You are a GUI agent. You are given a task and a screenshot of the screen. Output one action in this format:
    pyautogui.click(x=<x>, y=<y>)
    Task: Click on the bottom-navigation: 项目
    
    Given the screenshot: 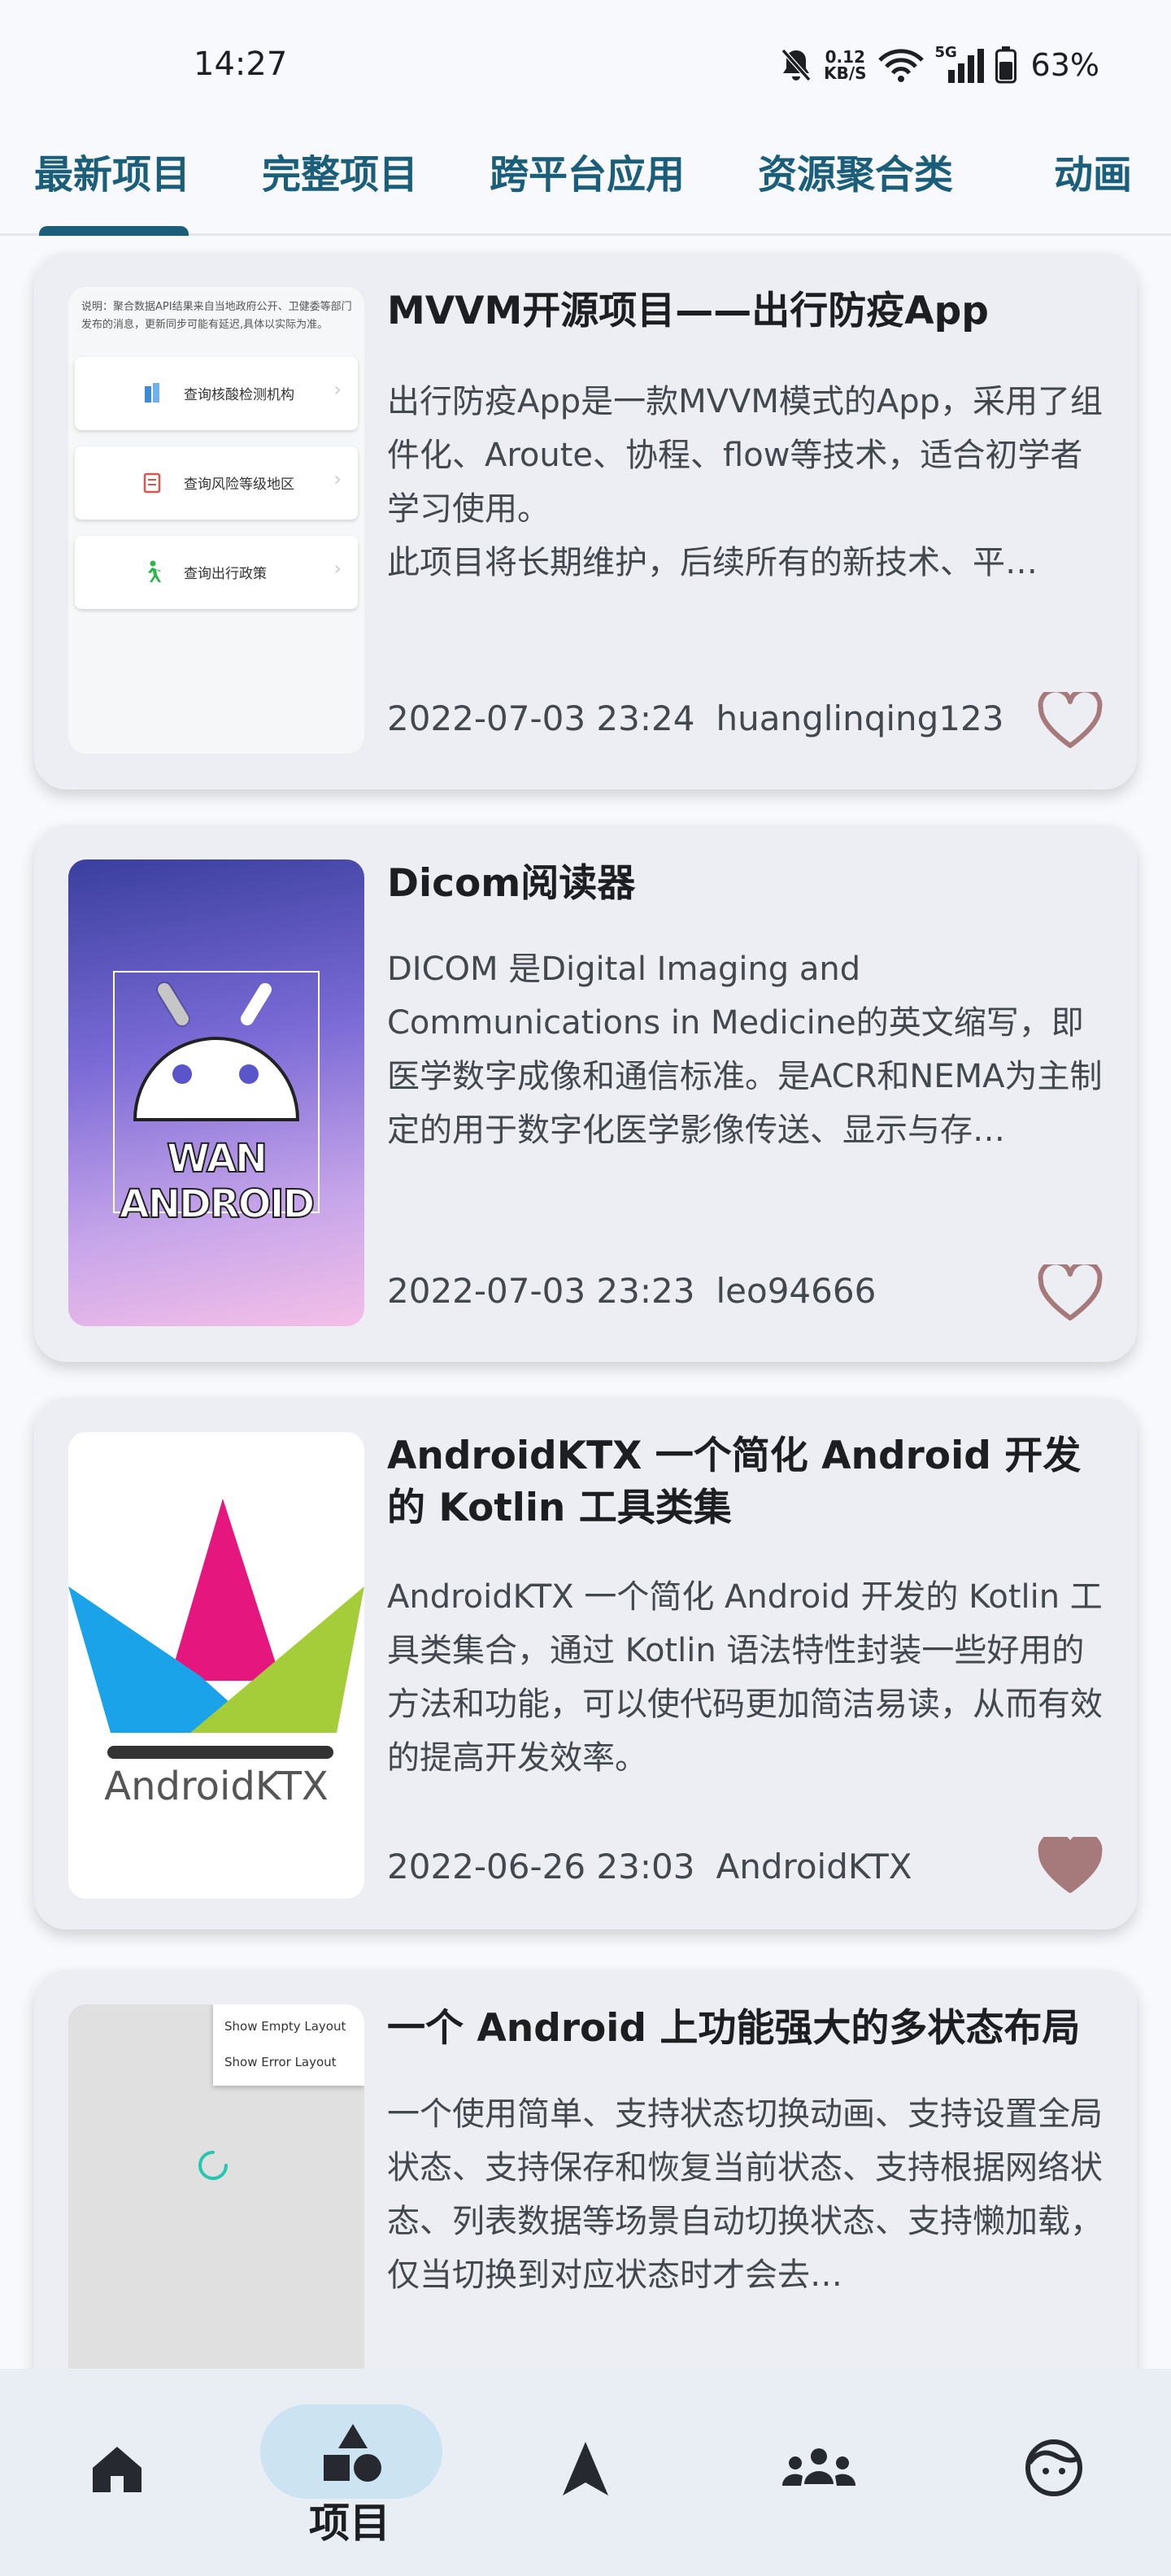 What is the action you would take?
    pyautogui.click(x=585, y=2472)
    